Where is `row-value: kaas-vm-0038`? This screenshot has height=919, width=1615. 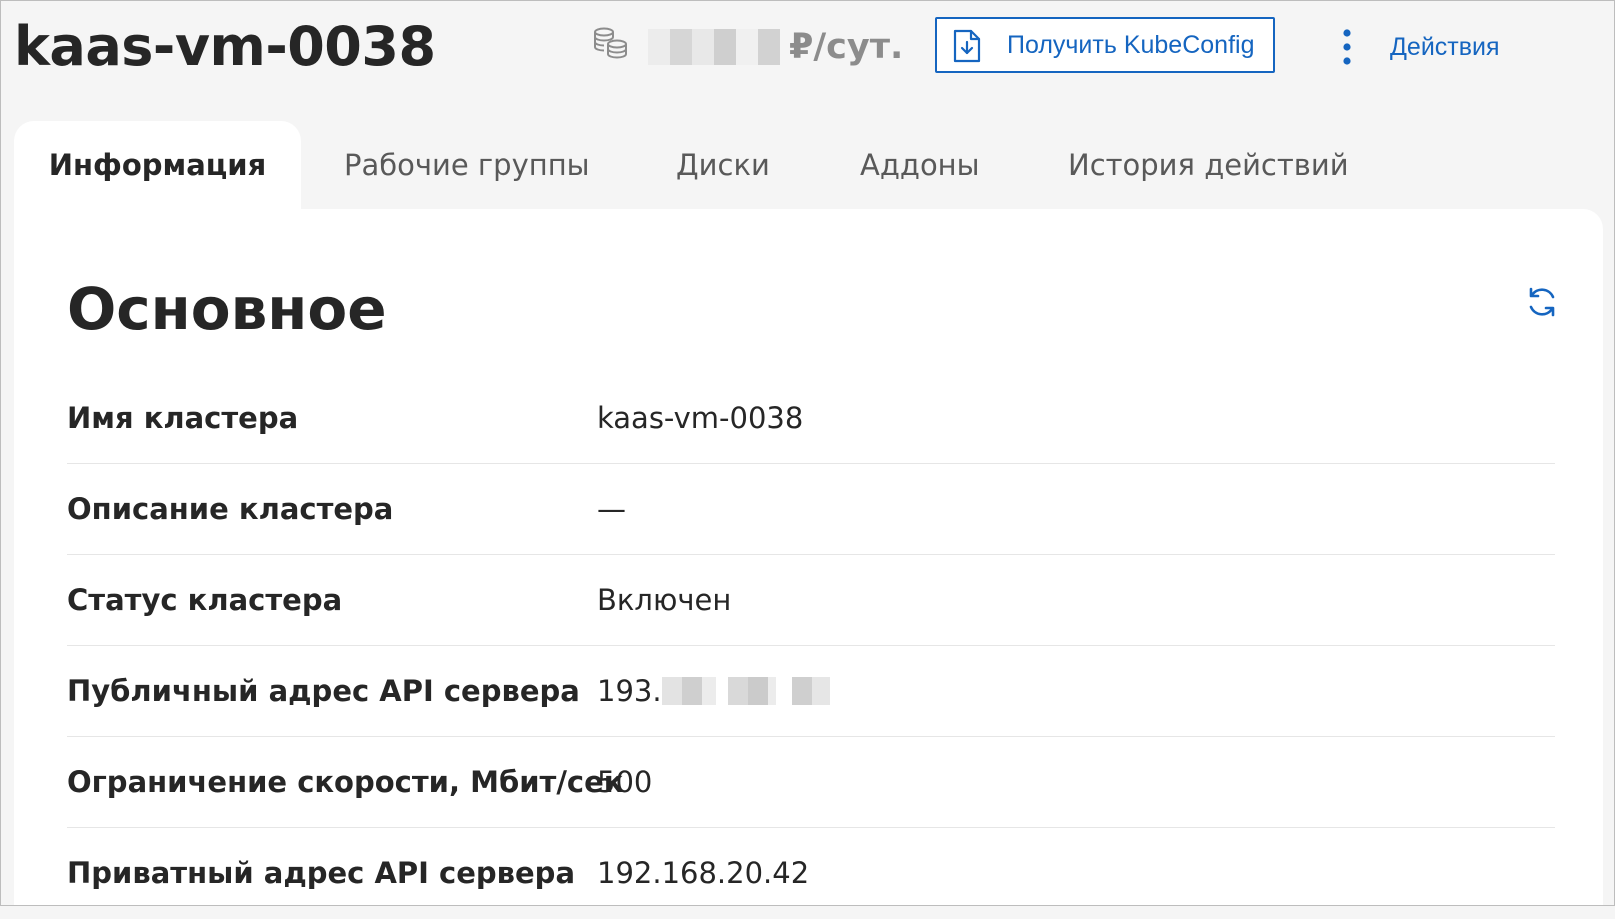 row-value: kaas-vm-0038 is located at coordinates (700, 418).